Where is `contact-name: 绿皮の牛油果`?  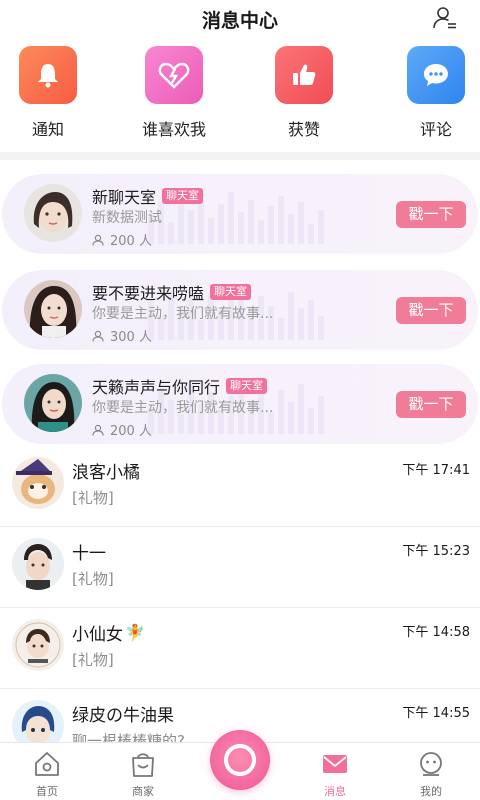
contact-name: 绿皮の牛油果 is located at coordinates (123, 716).